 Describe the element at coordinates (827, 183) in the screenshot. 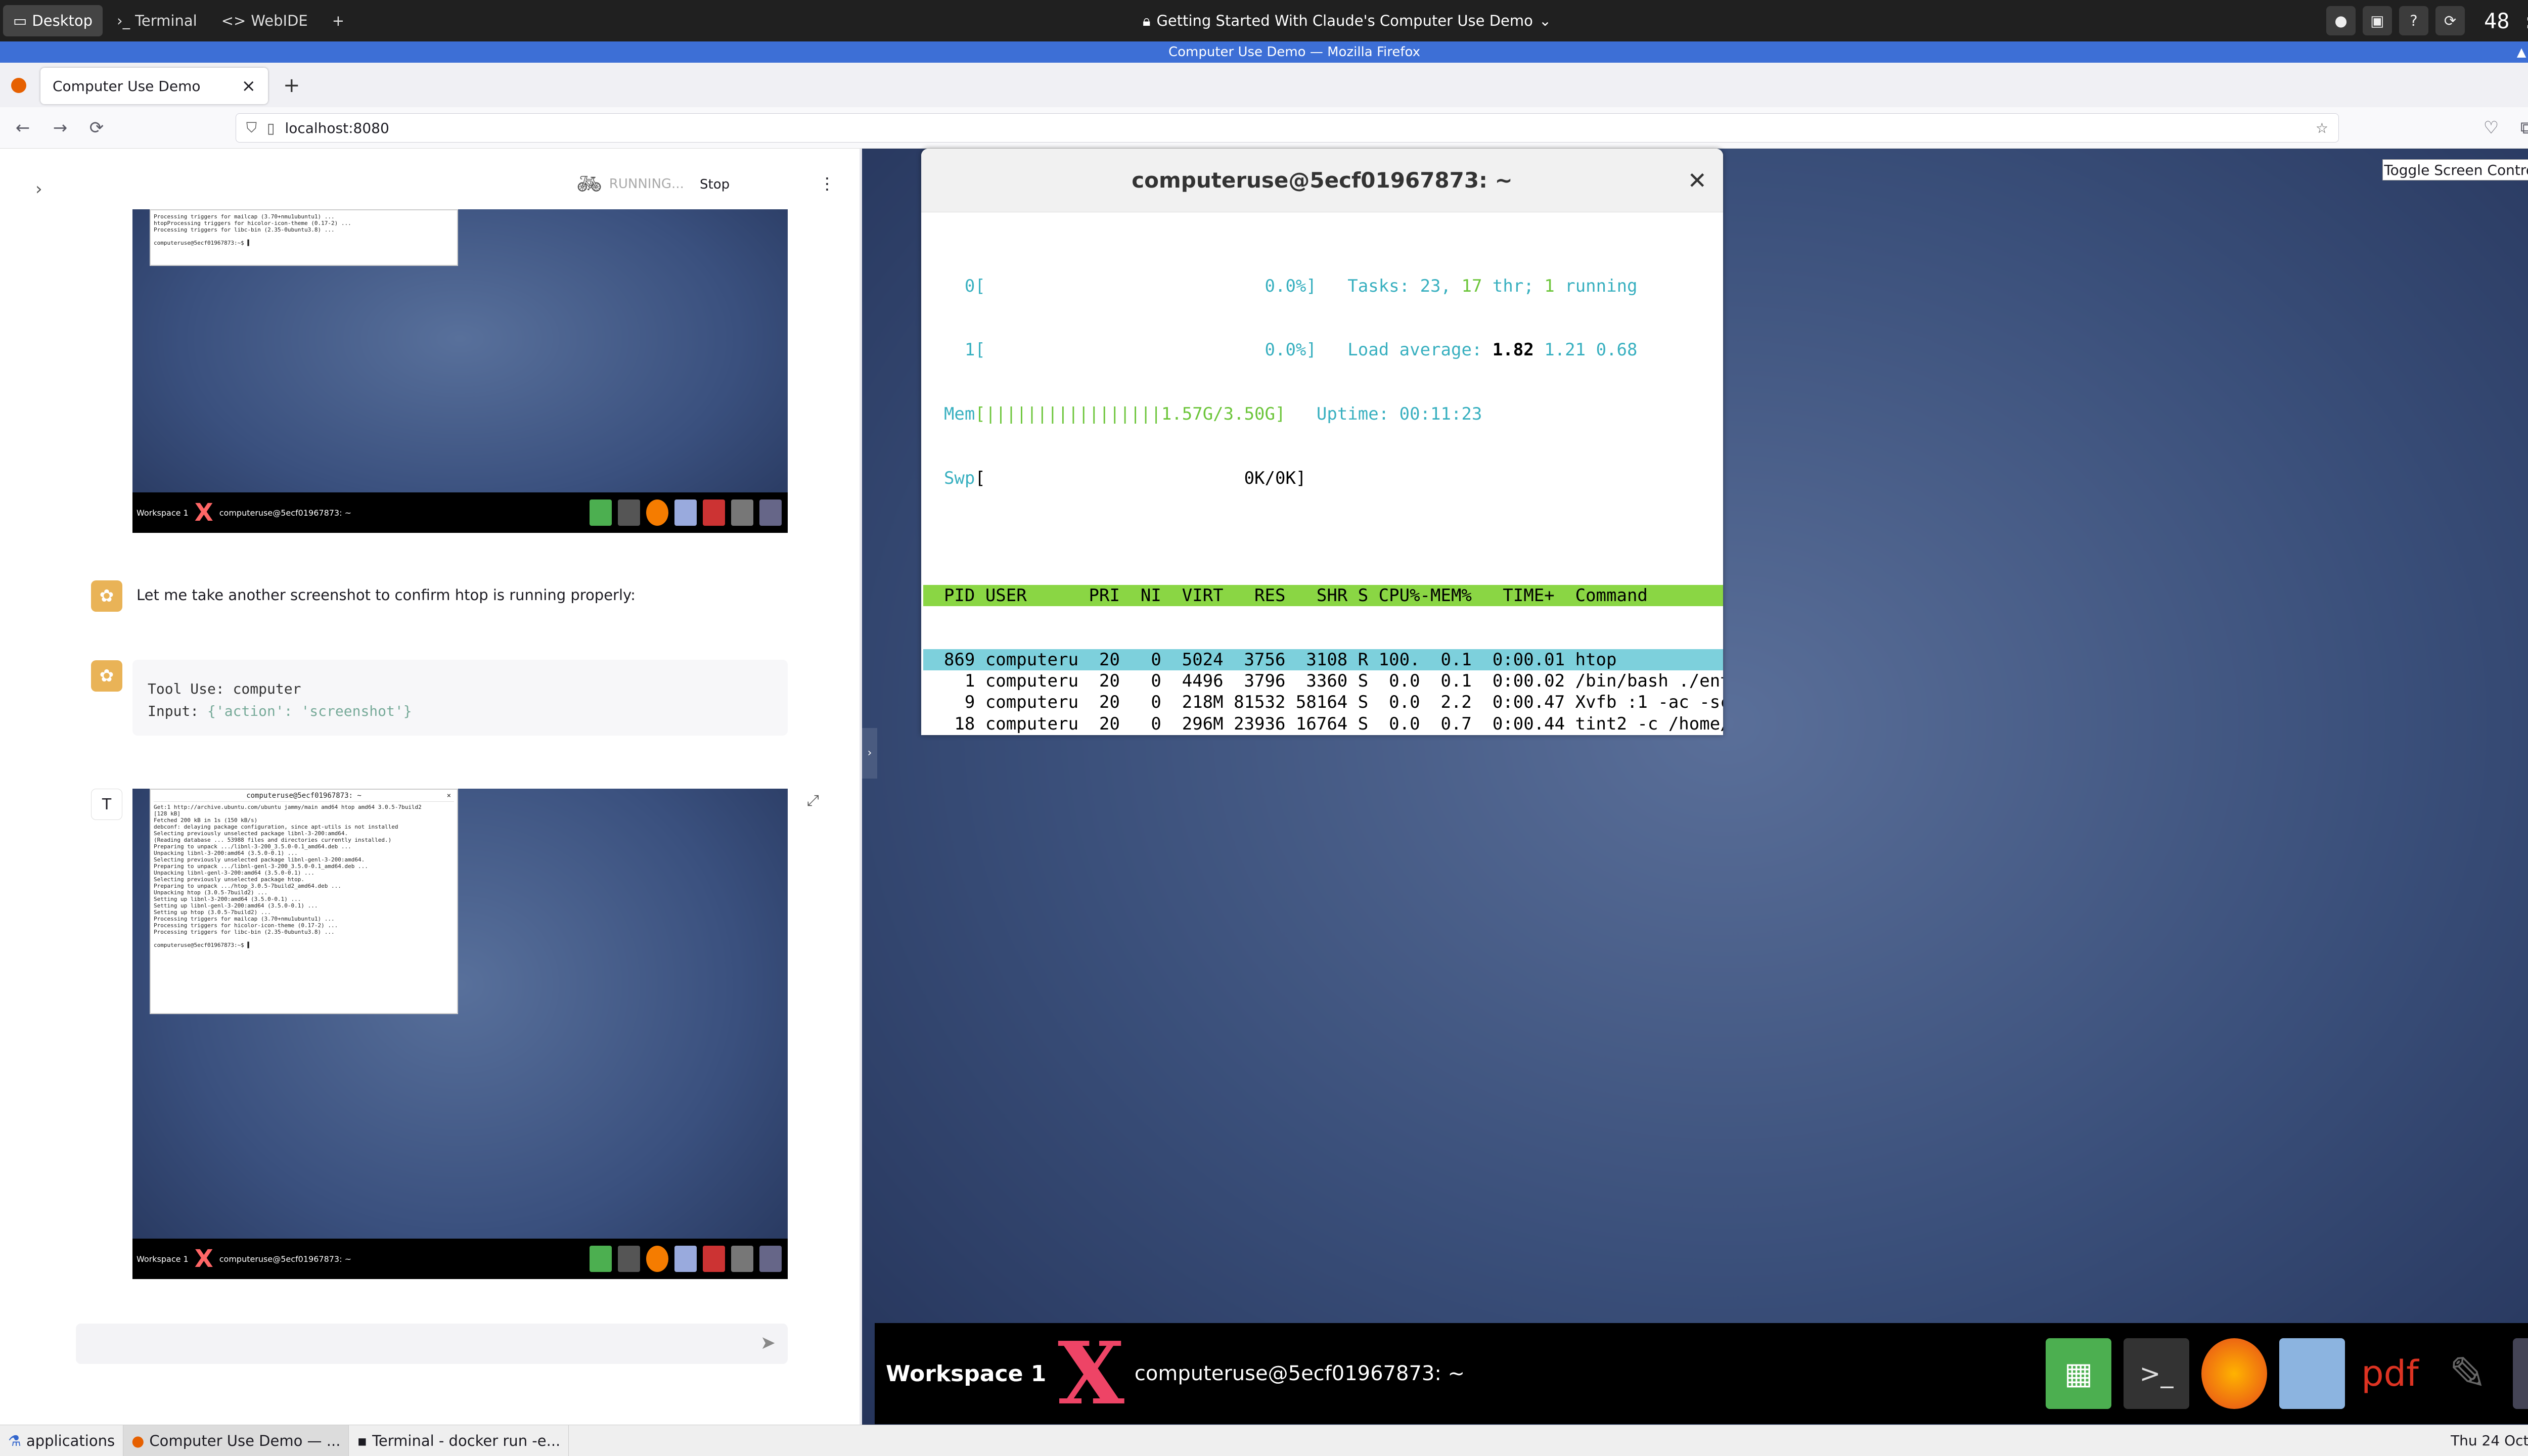

I see `more-options-icon: ⋮` at that location.